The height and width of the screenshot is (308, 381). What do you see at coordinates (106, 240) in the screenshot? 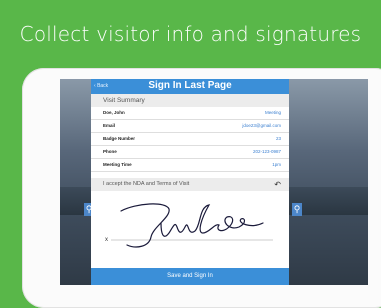
I see `signature-x-mark: x` at bounding box center [106, 240].